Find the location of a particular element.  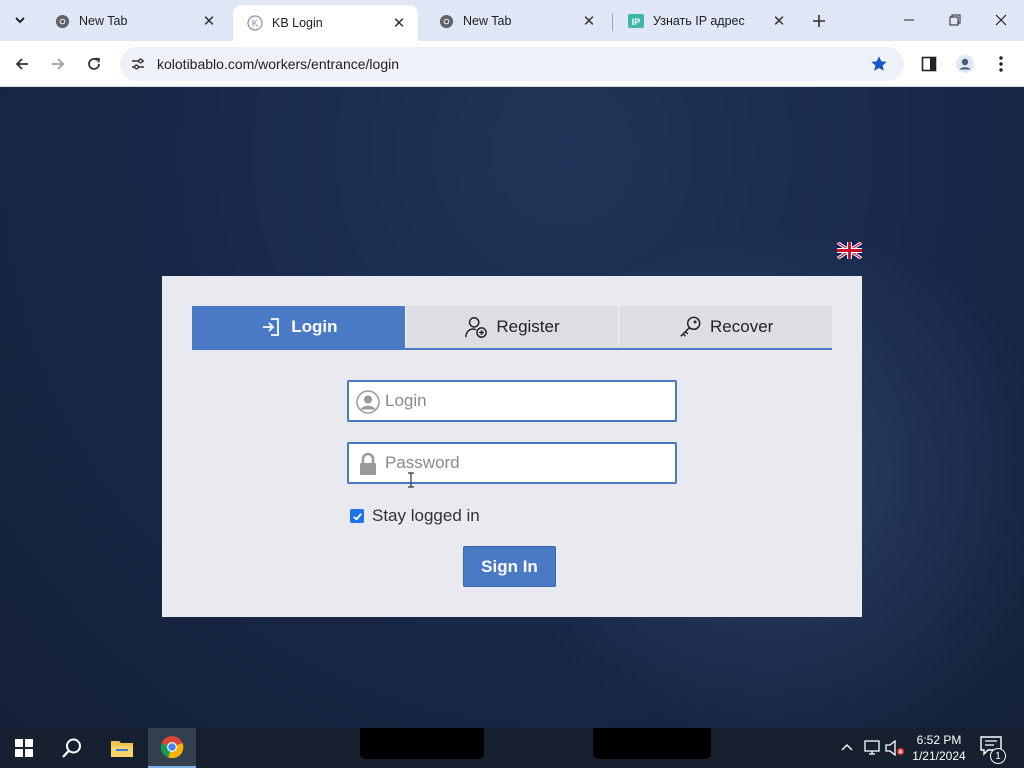

file-explorer-icon is located at coordinates (122, 749).